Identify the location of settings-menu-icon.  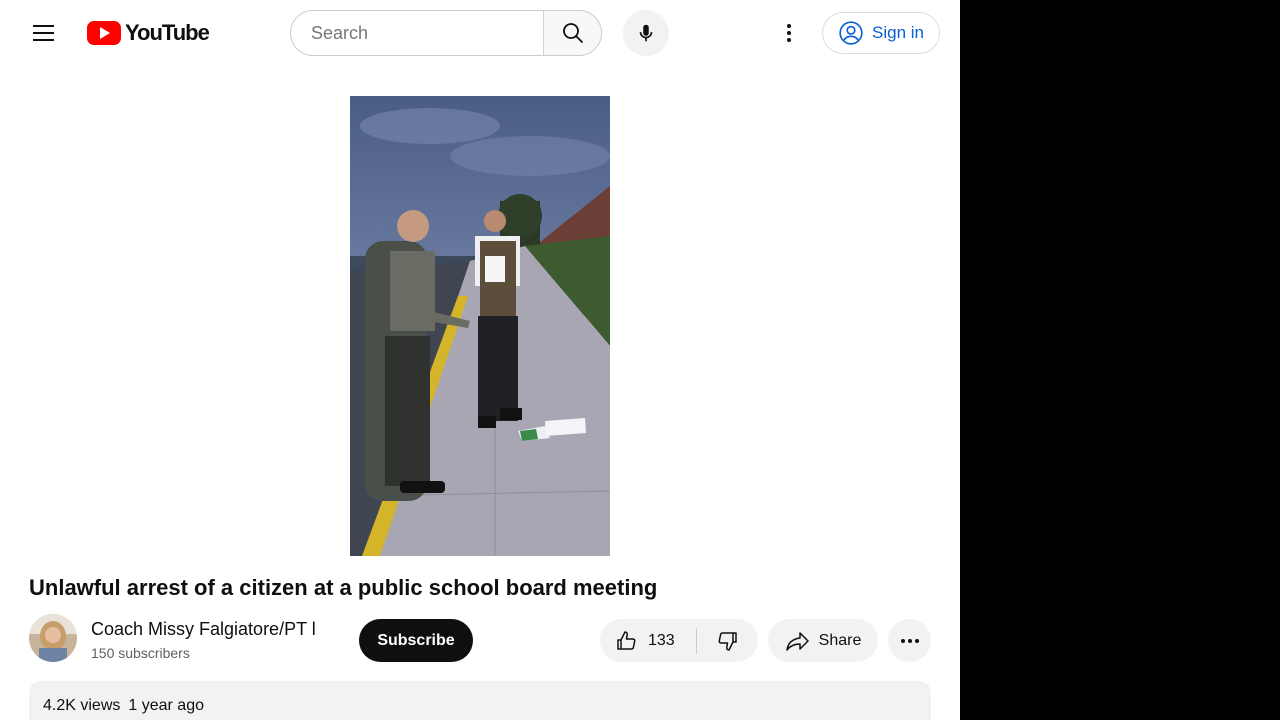
(789, 33).